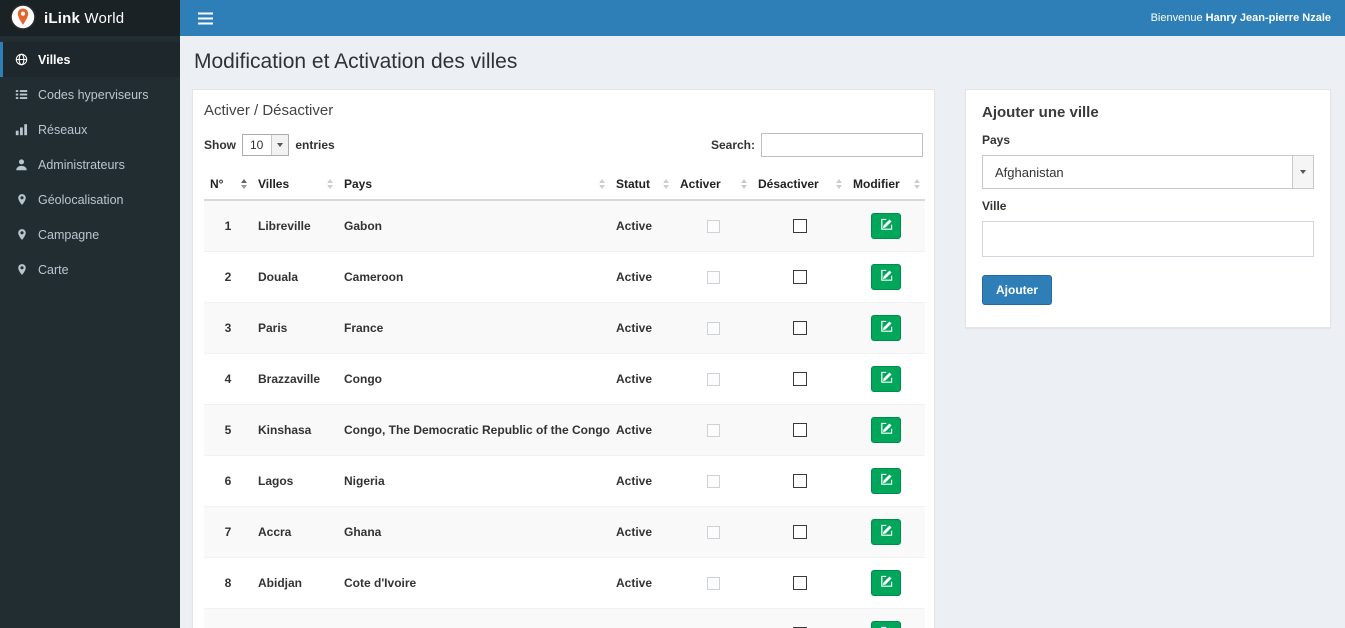  What do you see at coordinates (21, 59) in the screenshot?
I see `globe-icon` at bounding box center [21, 59].